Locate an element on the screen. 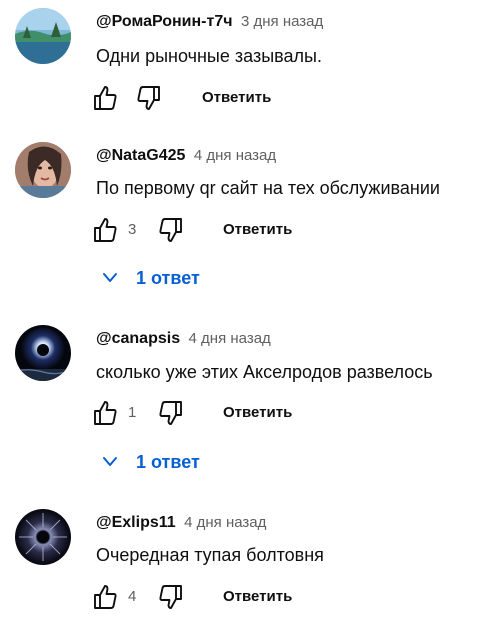 Image resolution: width=488 pixels, height=619 pixels. avatar-portrait-icon is located at coordinates (43, 170).